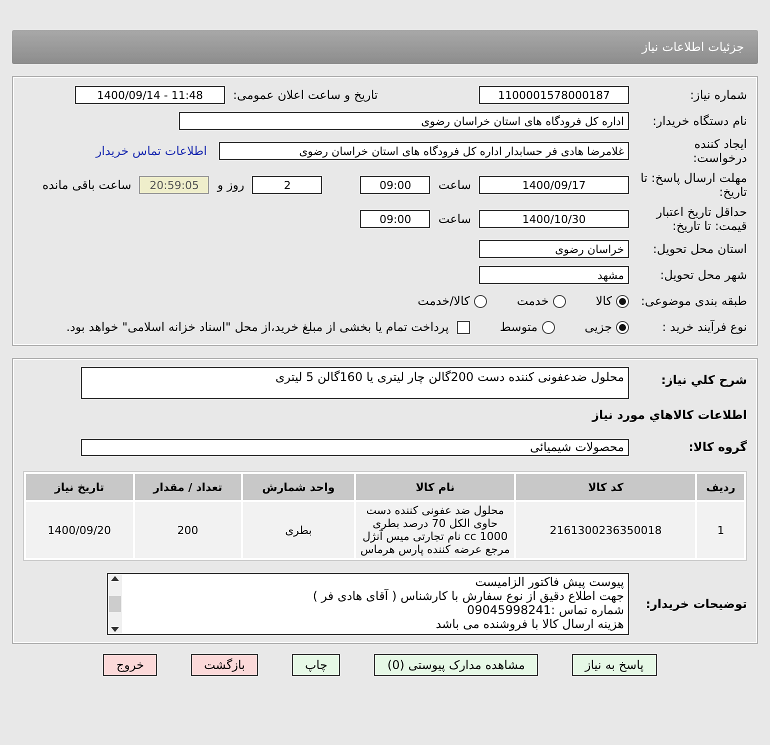 The height and width of the screenshot is (745, 770). What do you see at coordinates (606, 487) in the screenshot?
I see `column-header: کد کالا` at bounding box center [606, 487].